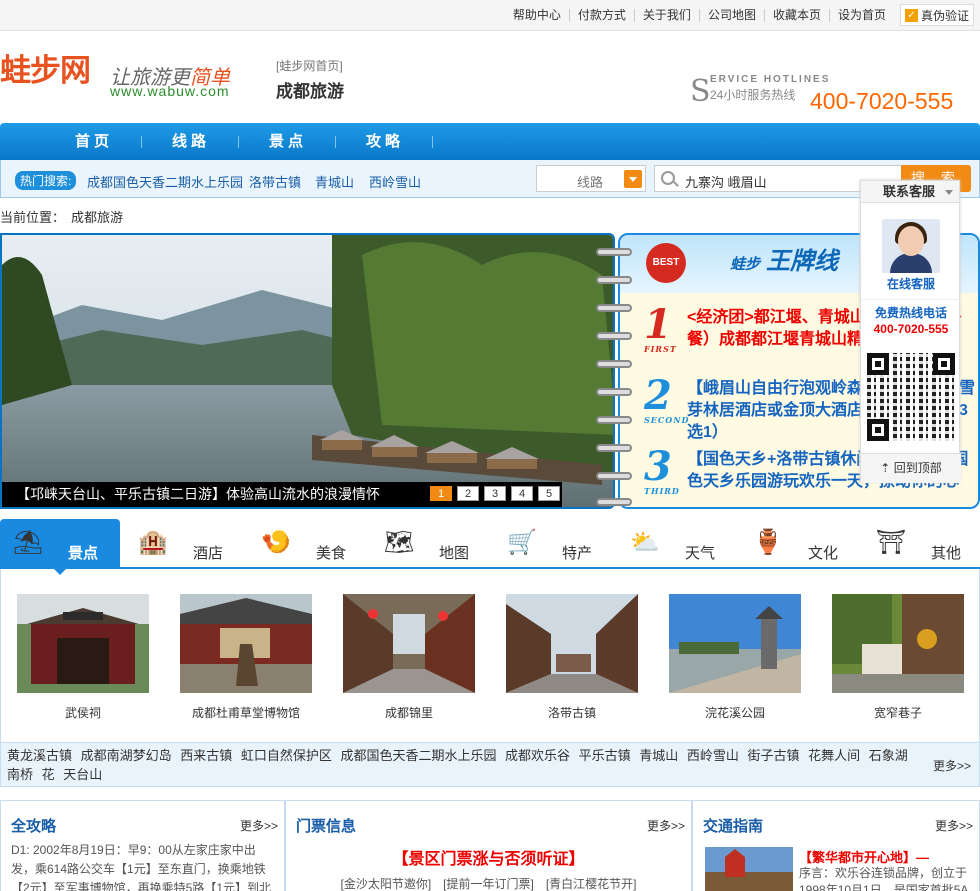 The width and height of the screenshot is (980, 891). What do you see at coordinates (537, 15) in the screenshot?
I see `help-center-link: 帮助中心` at bounding box center [537, 15].